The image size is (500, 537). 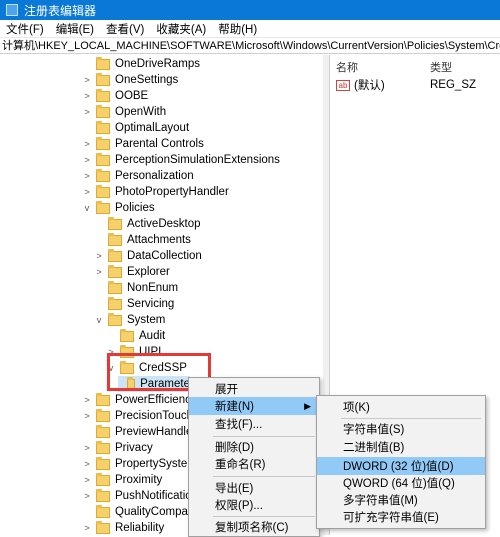 What do you see at coordinates (159, 144) in the screenshot?
I see `tree-item-label: Parental Controls` at bounding box center [159, 144].